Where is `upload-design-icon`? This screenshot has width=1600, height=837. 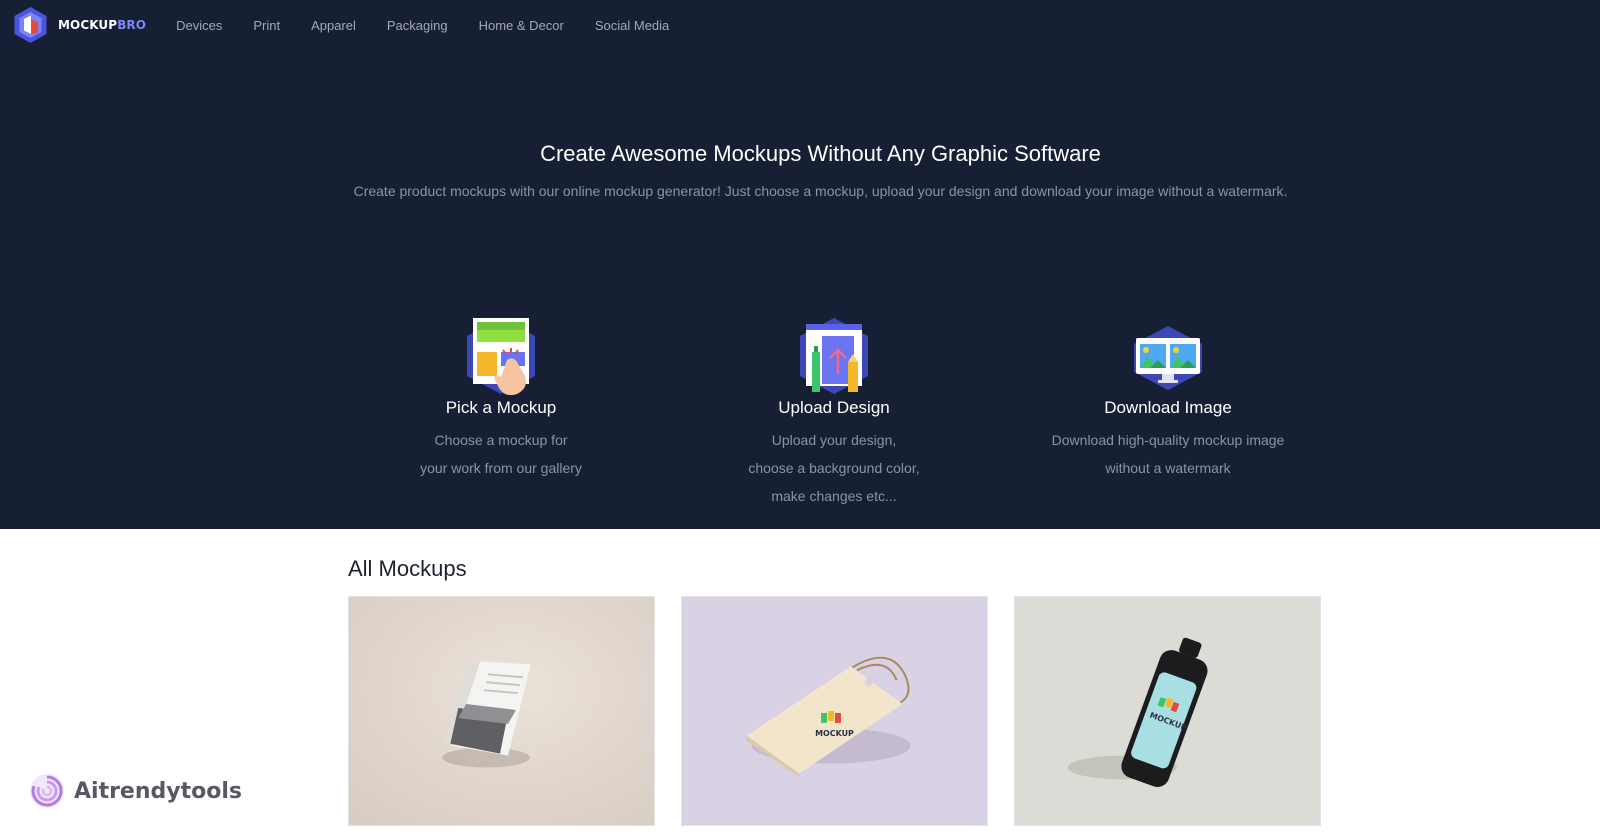 upload-design-icon is located at coordinates (834, 356).